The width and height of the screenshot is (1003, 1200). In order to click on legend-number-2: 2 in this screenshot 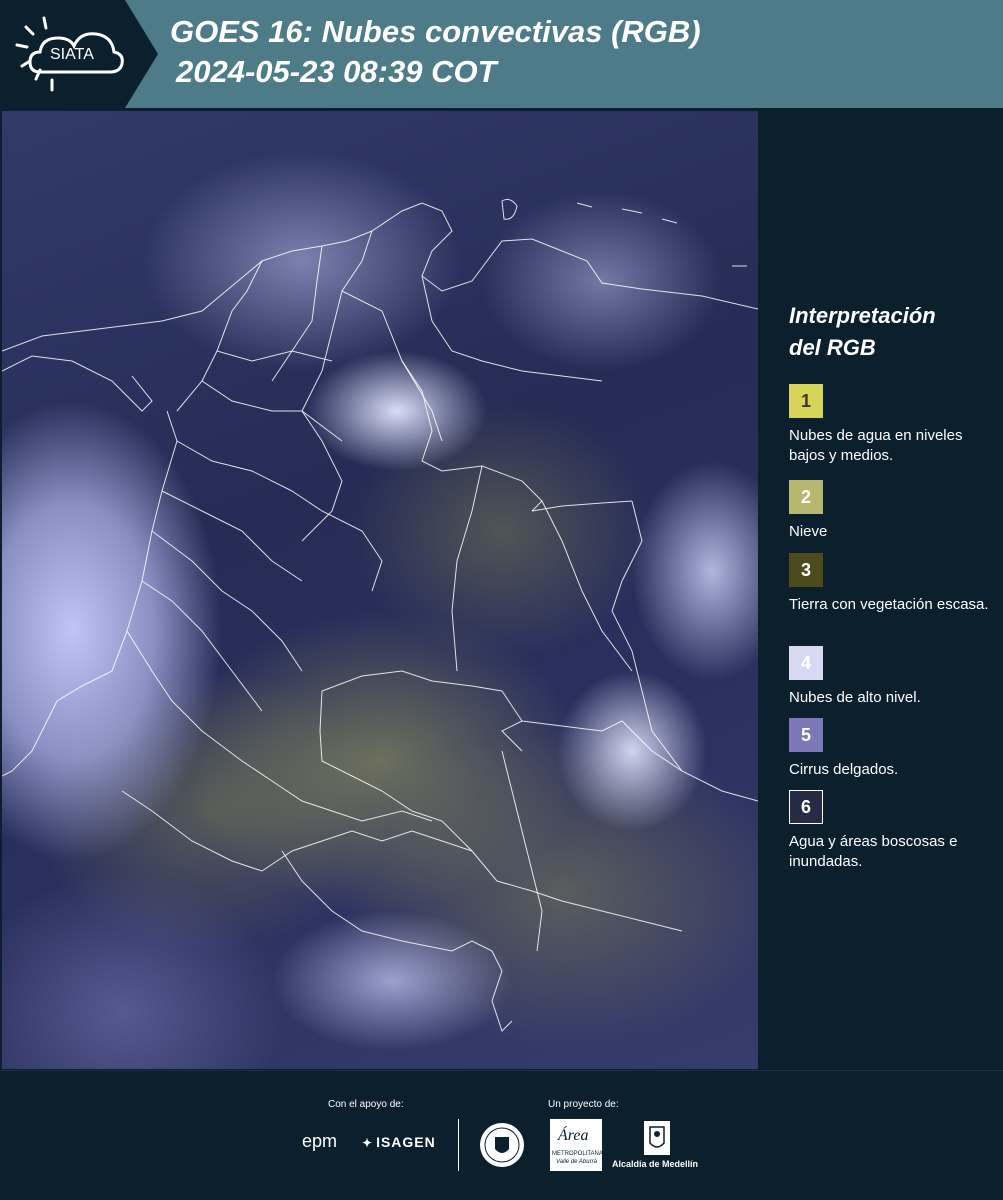, I will do `click(805, 496)`.